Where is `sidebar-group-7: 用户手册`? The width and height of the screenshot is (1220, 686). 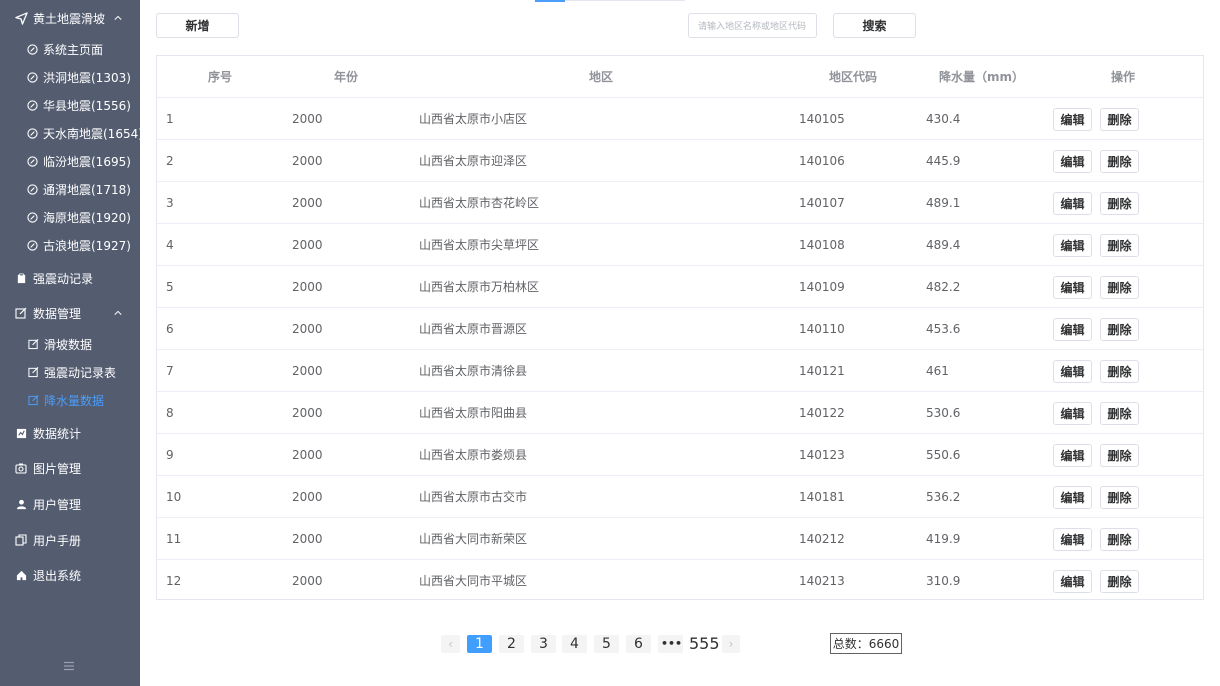
sidebar-group-7: 用户手册 is located at coordinates (70, 540).